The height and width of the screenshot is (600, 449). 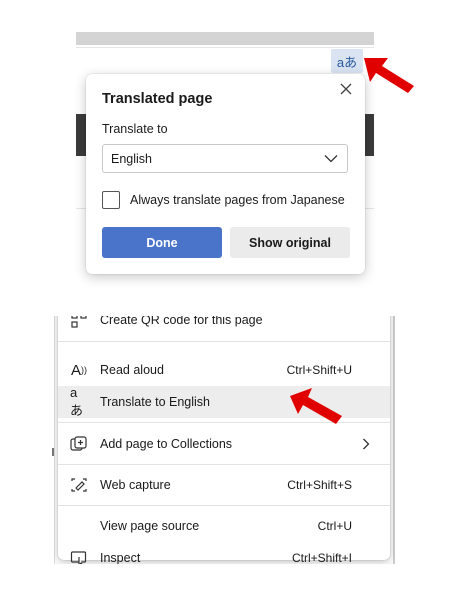 What do you see at coordinates (79, 322) in the screenshot?
I see `qr-icon` at bounding box center [79, 322].